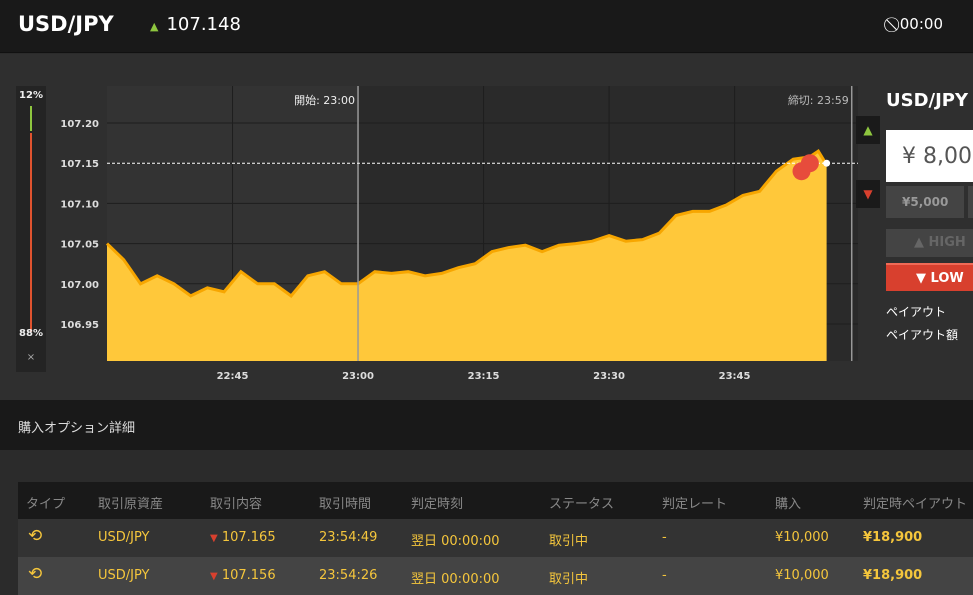 This screenshot has height=595, width=973. Describe the element at coordinates (868, 194) in the screenshot. I see `low-arrow-icon: ▼` at that location.